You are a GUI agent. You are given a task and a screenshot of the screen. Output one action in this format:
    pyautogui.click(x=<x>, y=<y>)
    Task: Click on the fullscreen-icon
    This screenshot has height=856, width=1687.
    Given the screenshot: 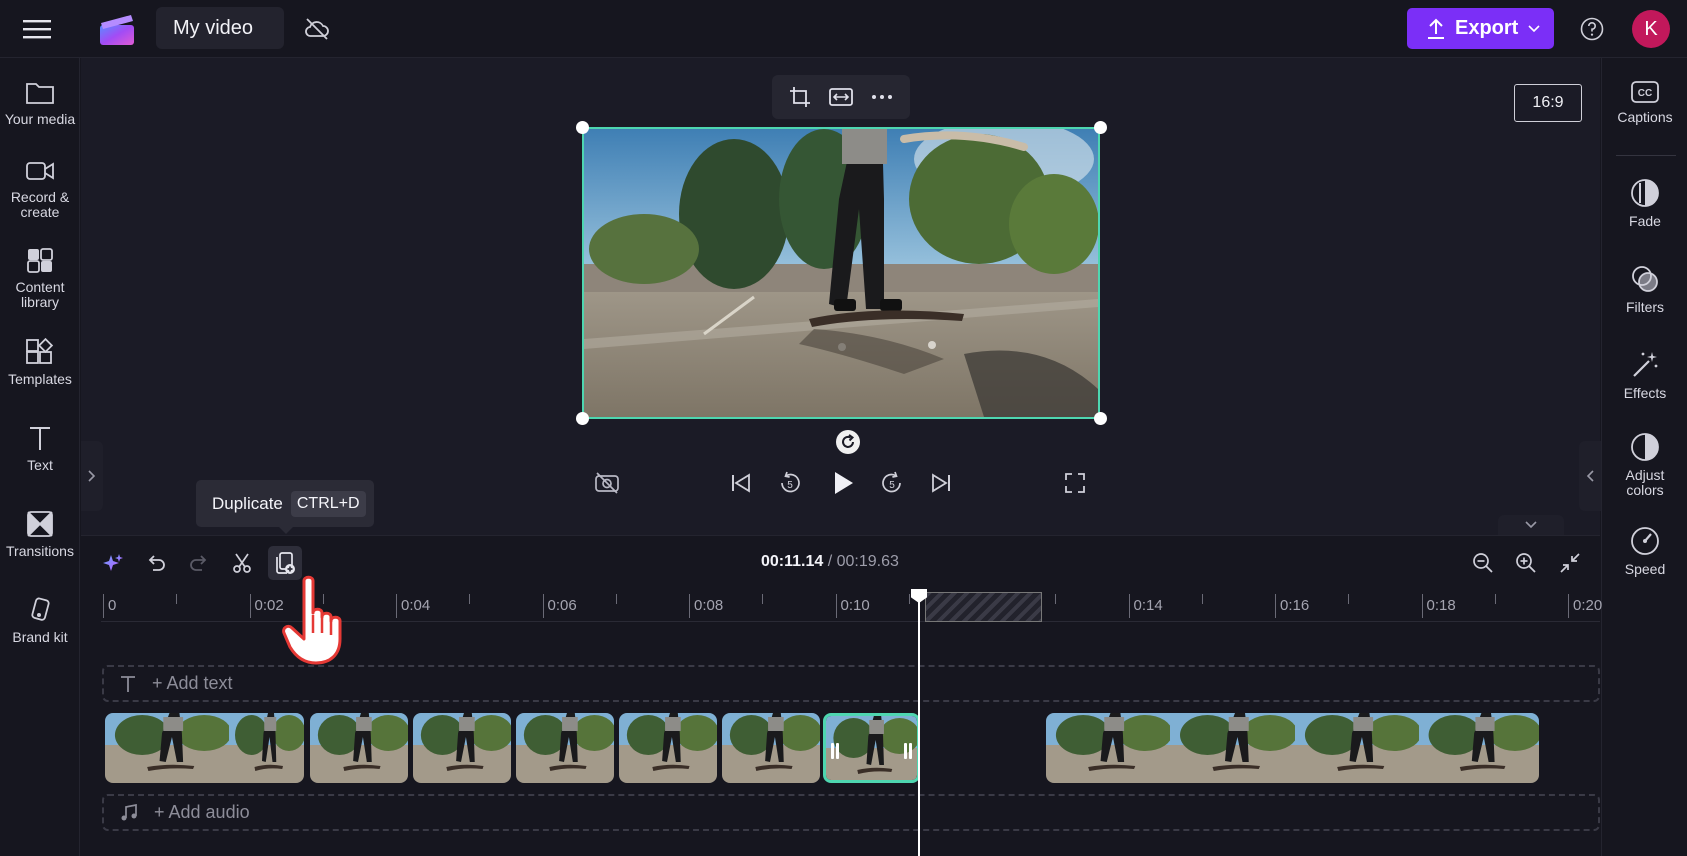 What is the action you would take?
    pyautogui.click(x=1075, y=483)
    